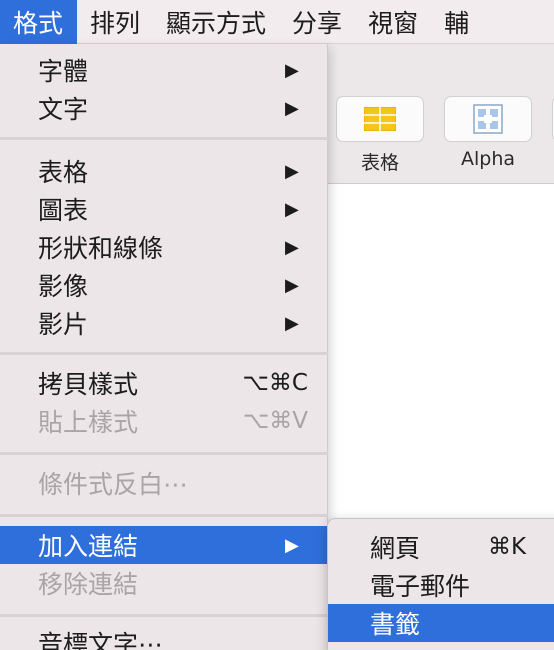 The height and width of the screenshot is (650, 554). I want to click on submenu-item-label: 書籤, so click(395, 624).